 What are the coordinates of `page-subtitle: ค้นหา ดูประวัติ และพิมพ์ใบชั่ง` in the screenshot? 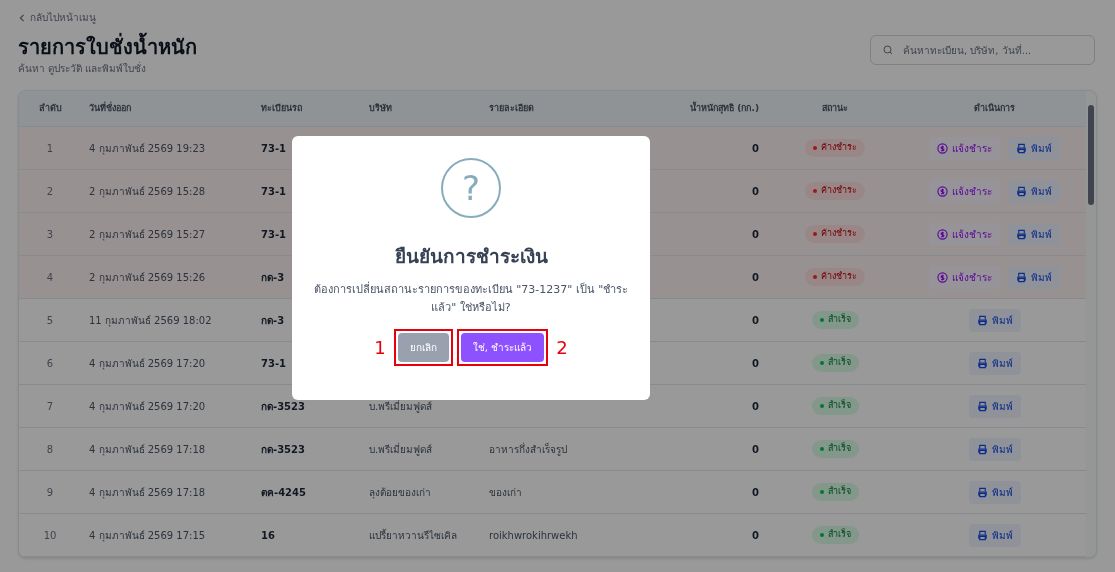 It's located at (83, 68).